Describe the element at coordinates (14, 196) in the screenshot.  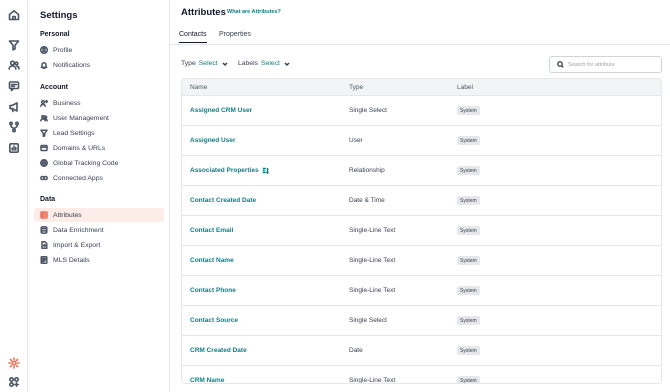
I see `icon-rail` at that location.